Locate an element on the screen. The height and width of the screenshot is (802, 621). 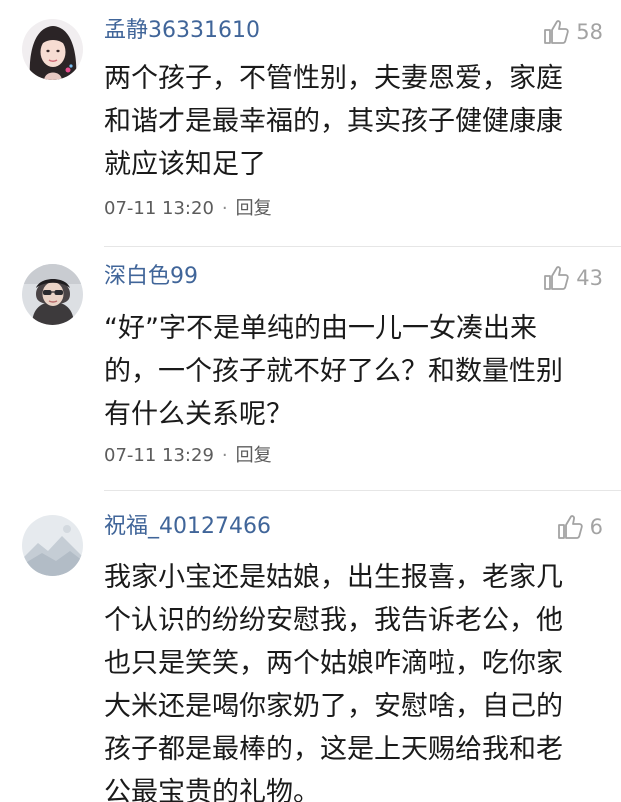
like-button: 6 is located at coordinates (579, 527).